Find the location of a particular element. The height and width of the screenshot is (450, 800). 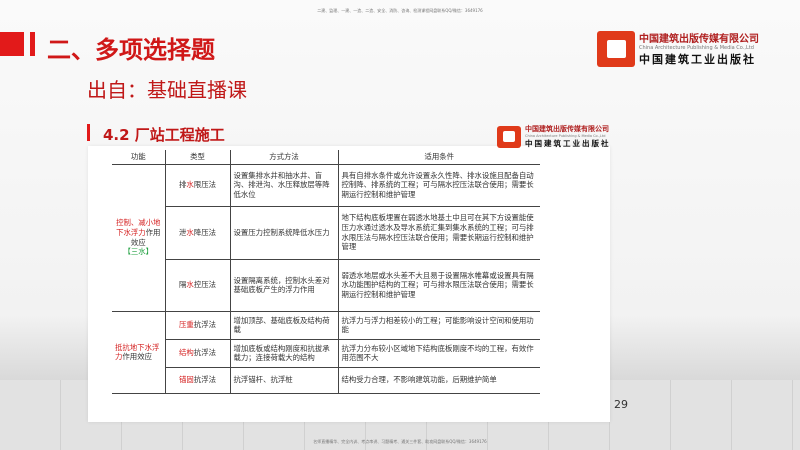

table-row: 锚固抗浮法 抗浮锚杆、抗浮桩 结构受力合理，不影响建筑功能，后期维护简单 is located at coordinates (326, 380).